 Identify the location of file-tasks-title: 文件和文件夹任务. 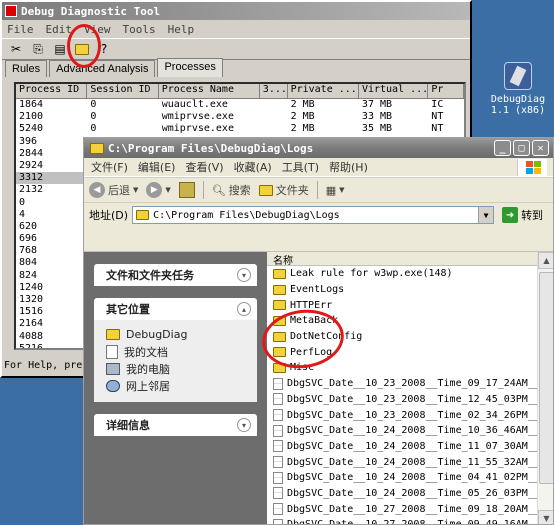
(150, 275).